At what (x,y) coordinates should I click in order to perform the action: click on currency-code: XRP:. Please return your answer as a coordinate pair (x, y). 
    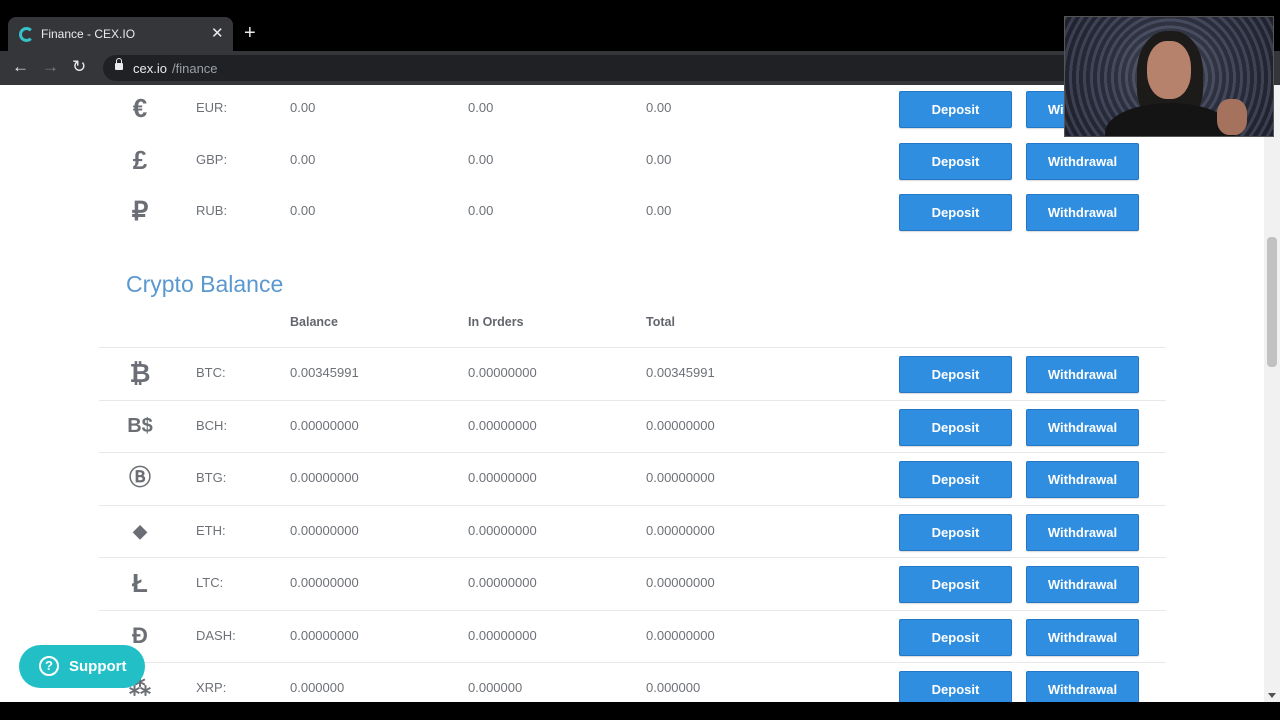
    Looking at the image, I should click on (211, 687).